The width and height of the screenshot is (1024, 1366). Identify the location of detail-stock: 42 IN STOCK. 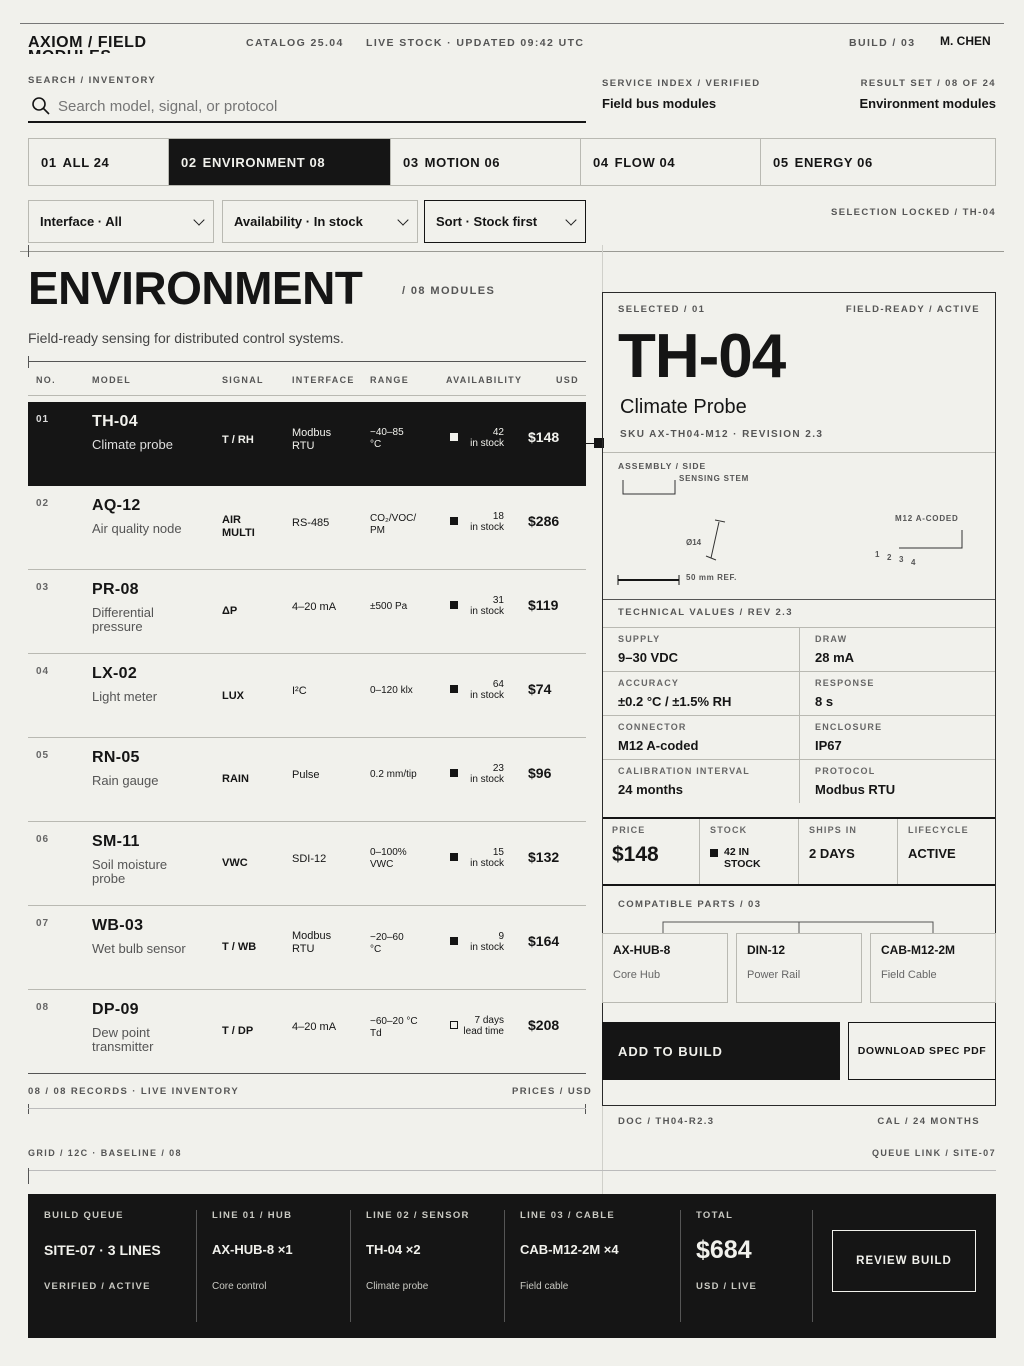
(742, 858).